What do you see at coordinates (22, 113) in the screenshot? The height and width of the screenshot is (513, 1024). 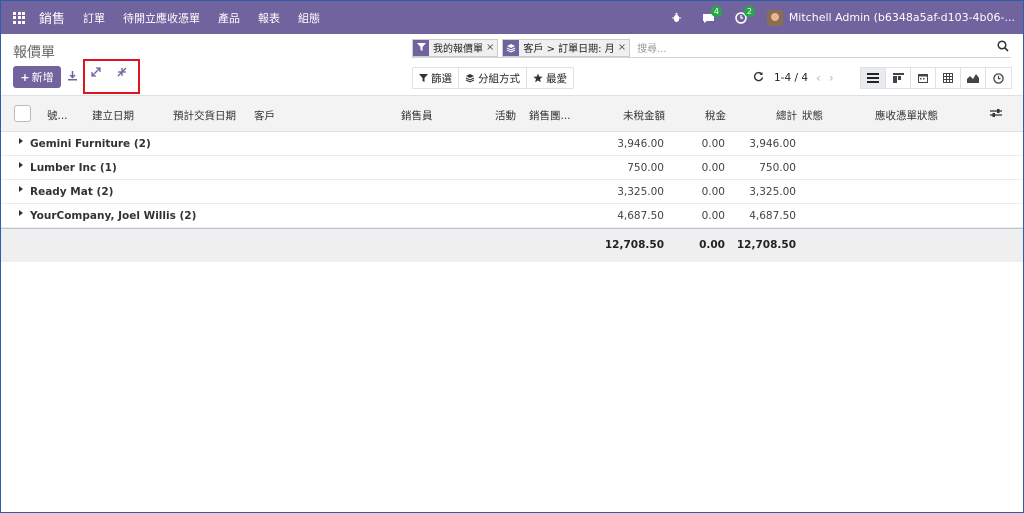 I see `select-all-checkbox` at bounding box center [22, 113].